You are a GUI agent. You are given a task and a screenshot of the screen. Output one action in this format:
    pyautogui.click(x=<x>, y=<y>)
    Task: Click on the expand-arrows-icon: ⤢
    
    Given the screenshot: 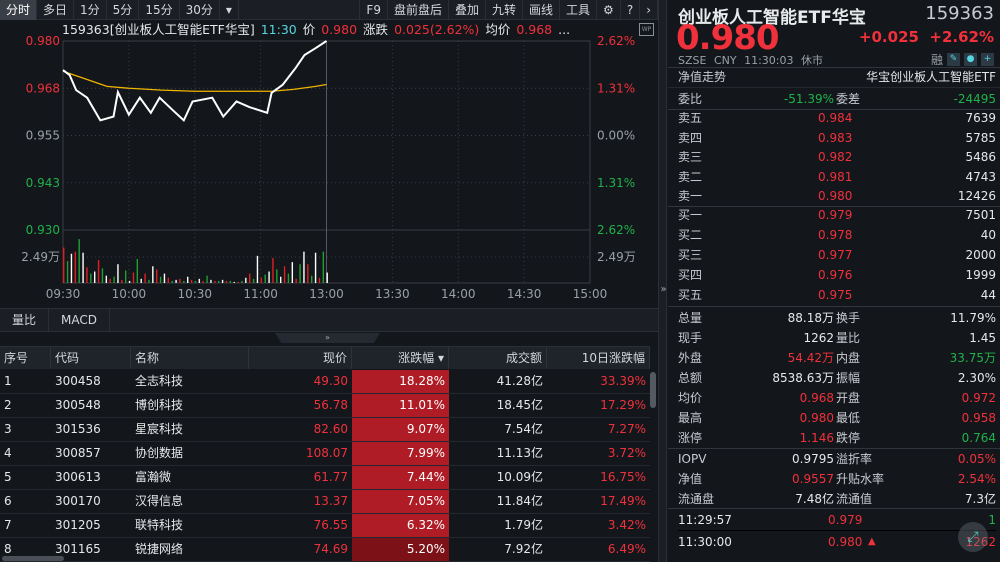 What is the action you would take?
    pyautogui.click(x=973, y=537)
    